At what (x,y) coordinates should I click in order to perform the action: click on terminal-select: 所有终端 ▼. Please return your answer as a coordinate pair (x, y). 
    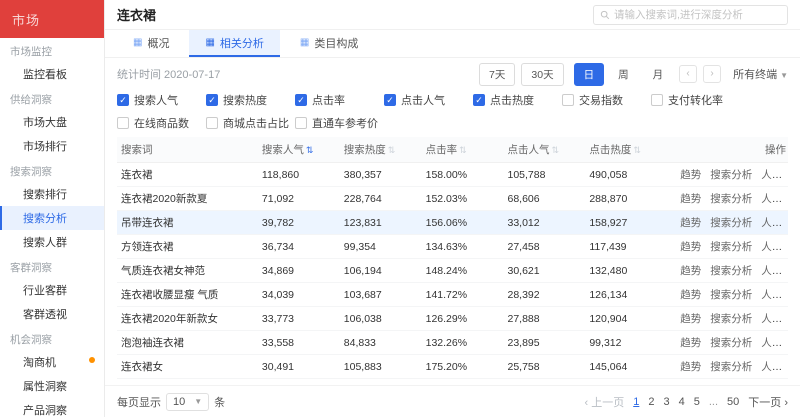
    Looking at the image, I should click on (760, 74).